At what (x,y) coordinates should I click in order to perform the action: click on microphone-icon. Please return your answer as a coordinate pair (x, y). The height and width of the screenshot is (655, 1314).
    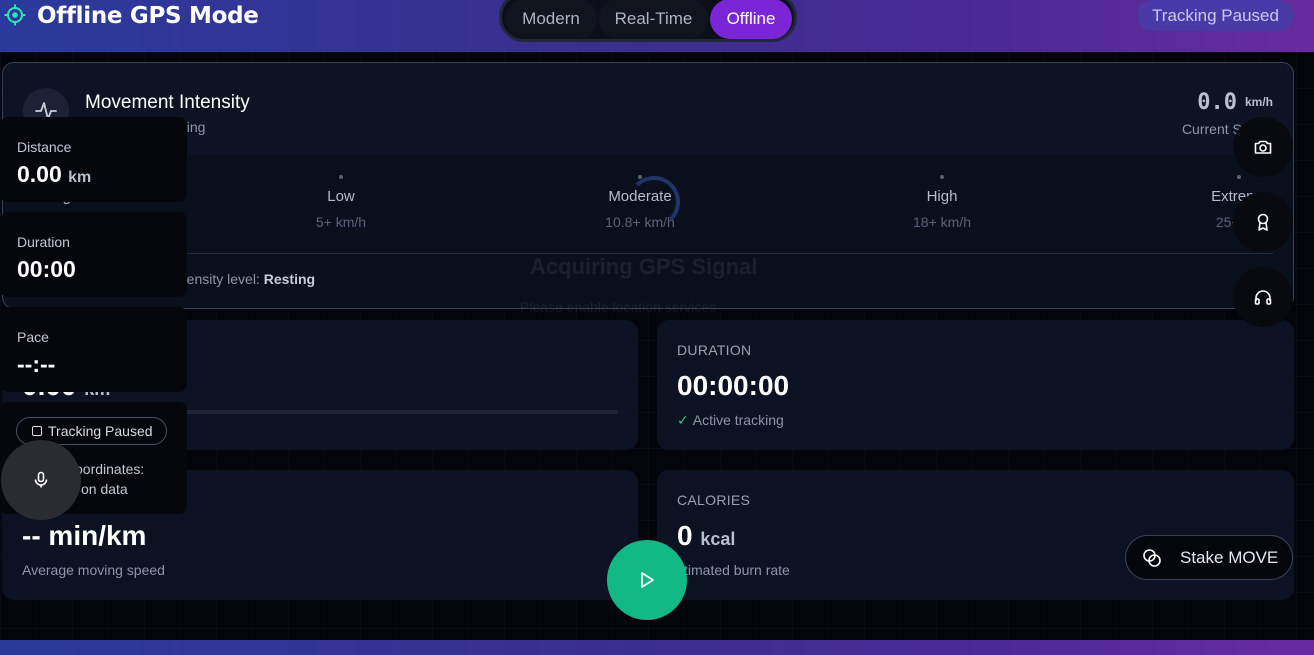
    Looking at the image, I should click on (41, 479).